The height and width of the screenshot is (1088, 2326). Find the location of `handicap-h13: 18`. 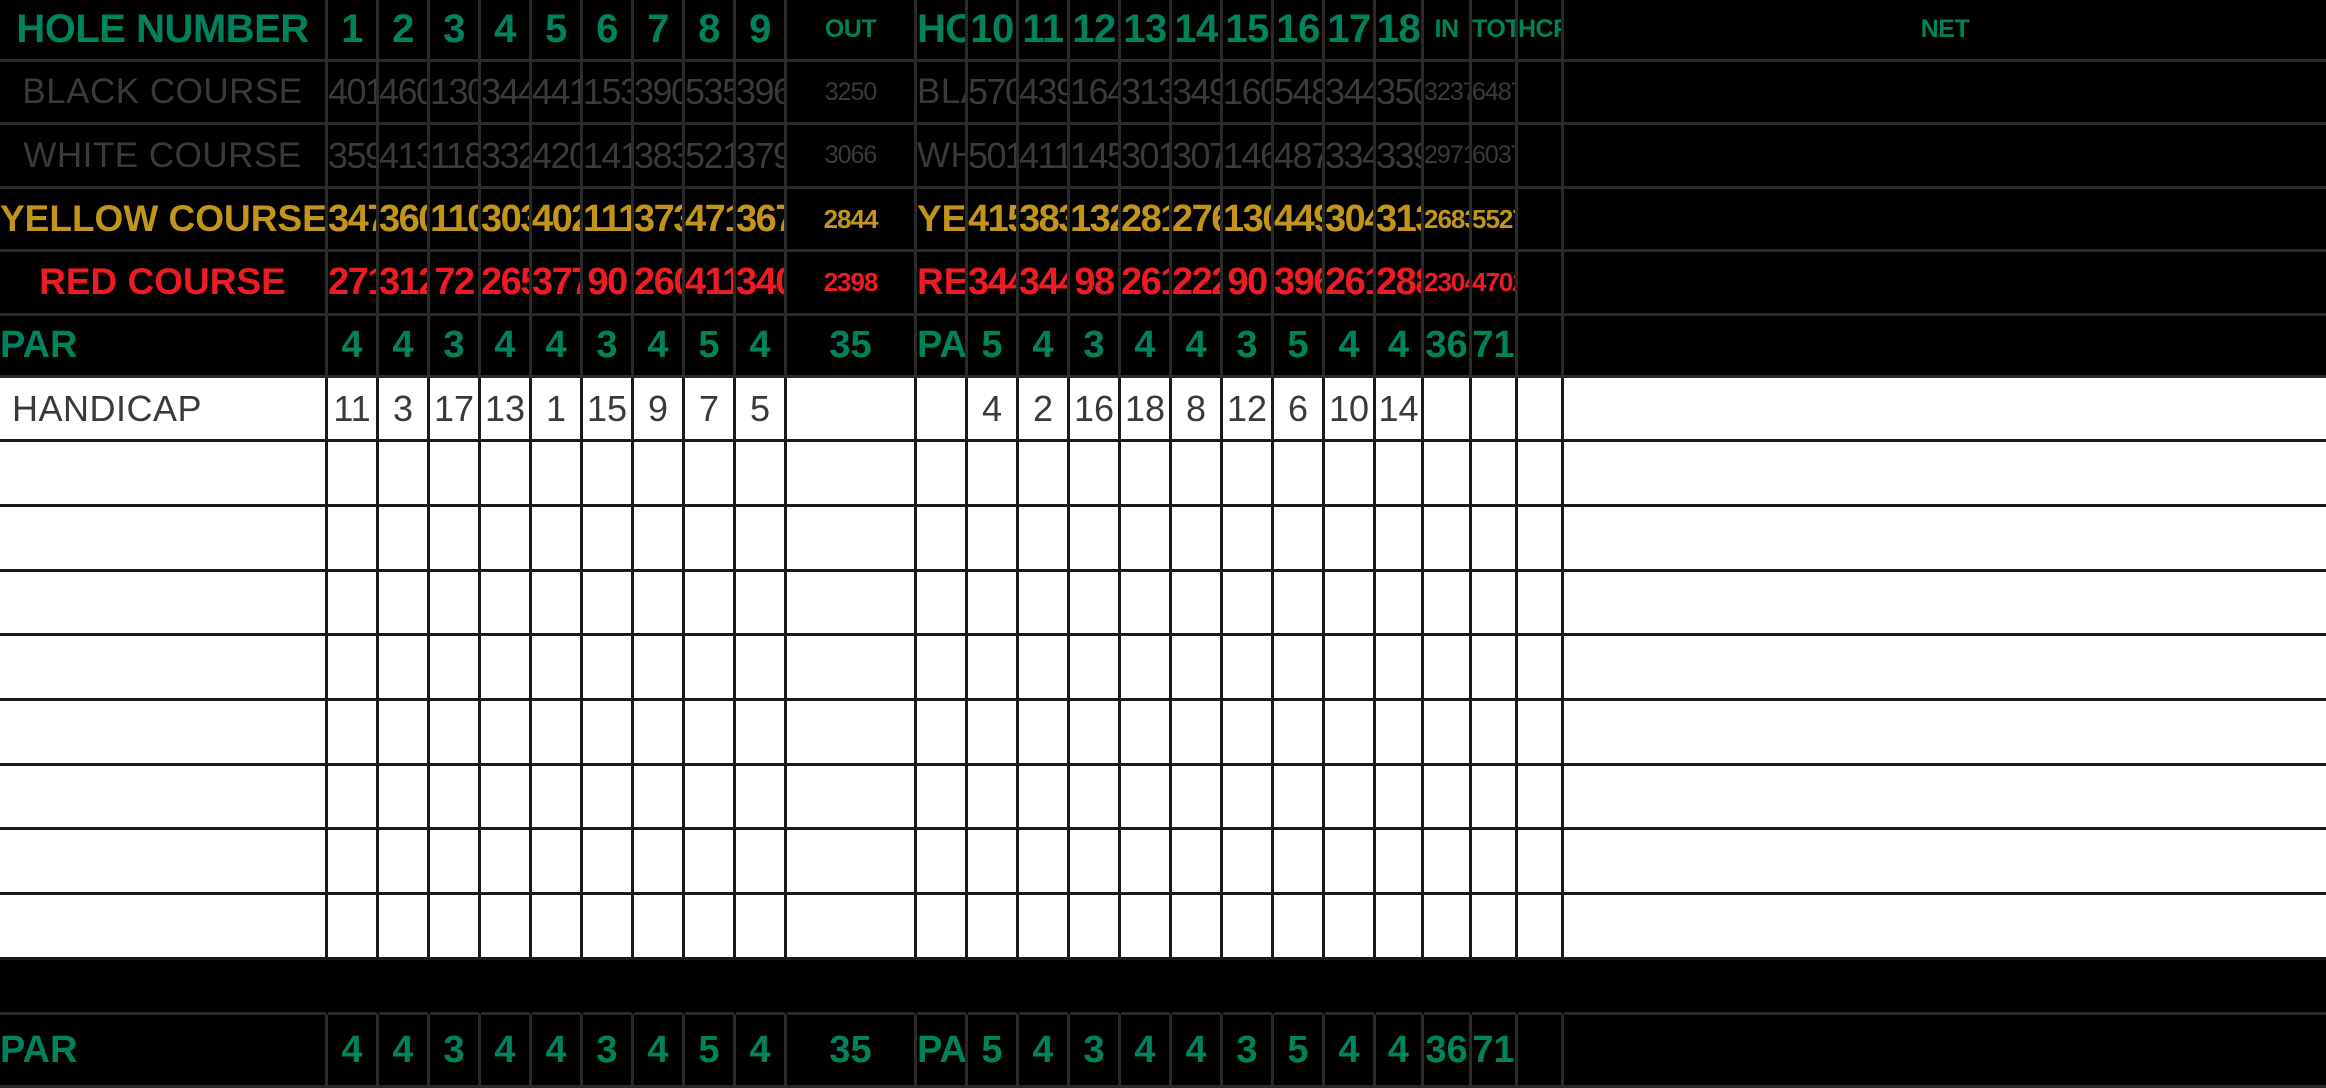

handicap-h13: 18 is located at coordinates (1146, 410).